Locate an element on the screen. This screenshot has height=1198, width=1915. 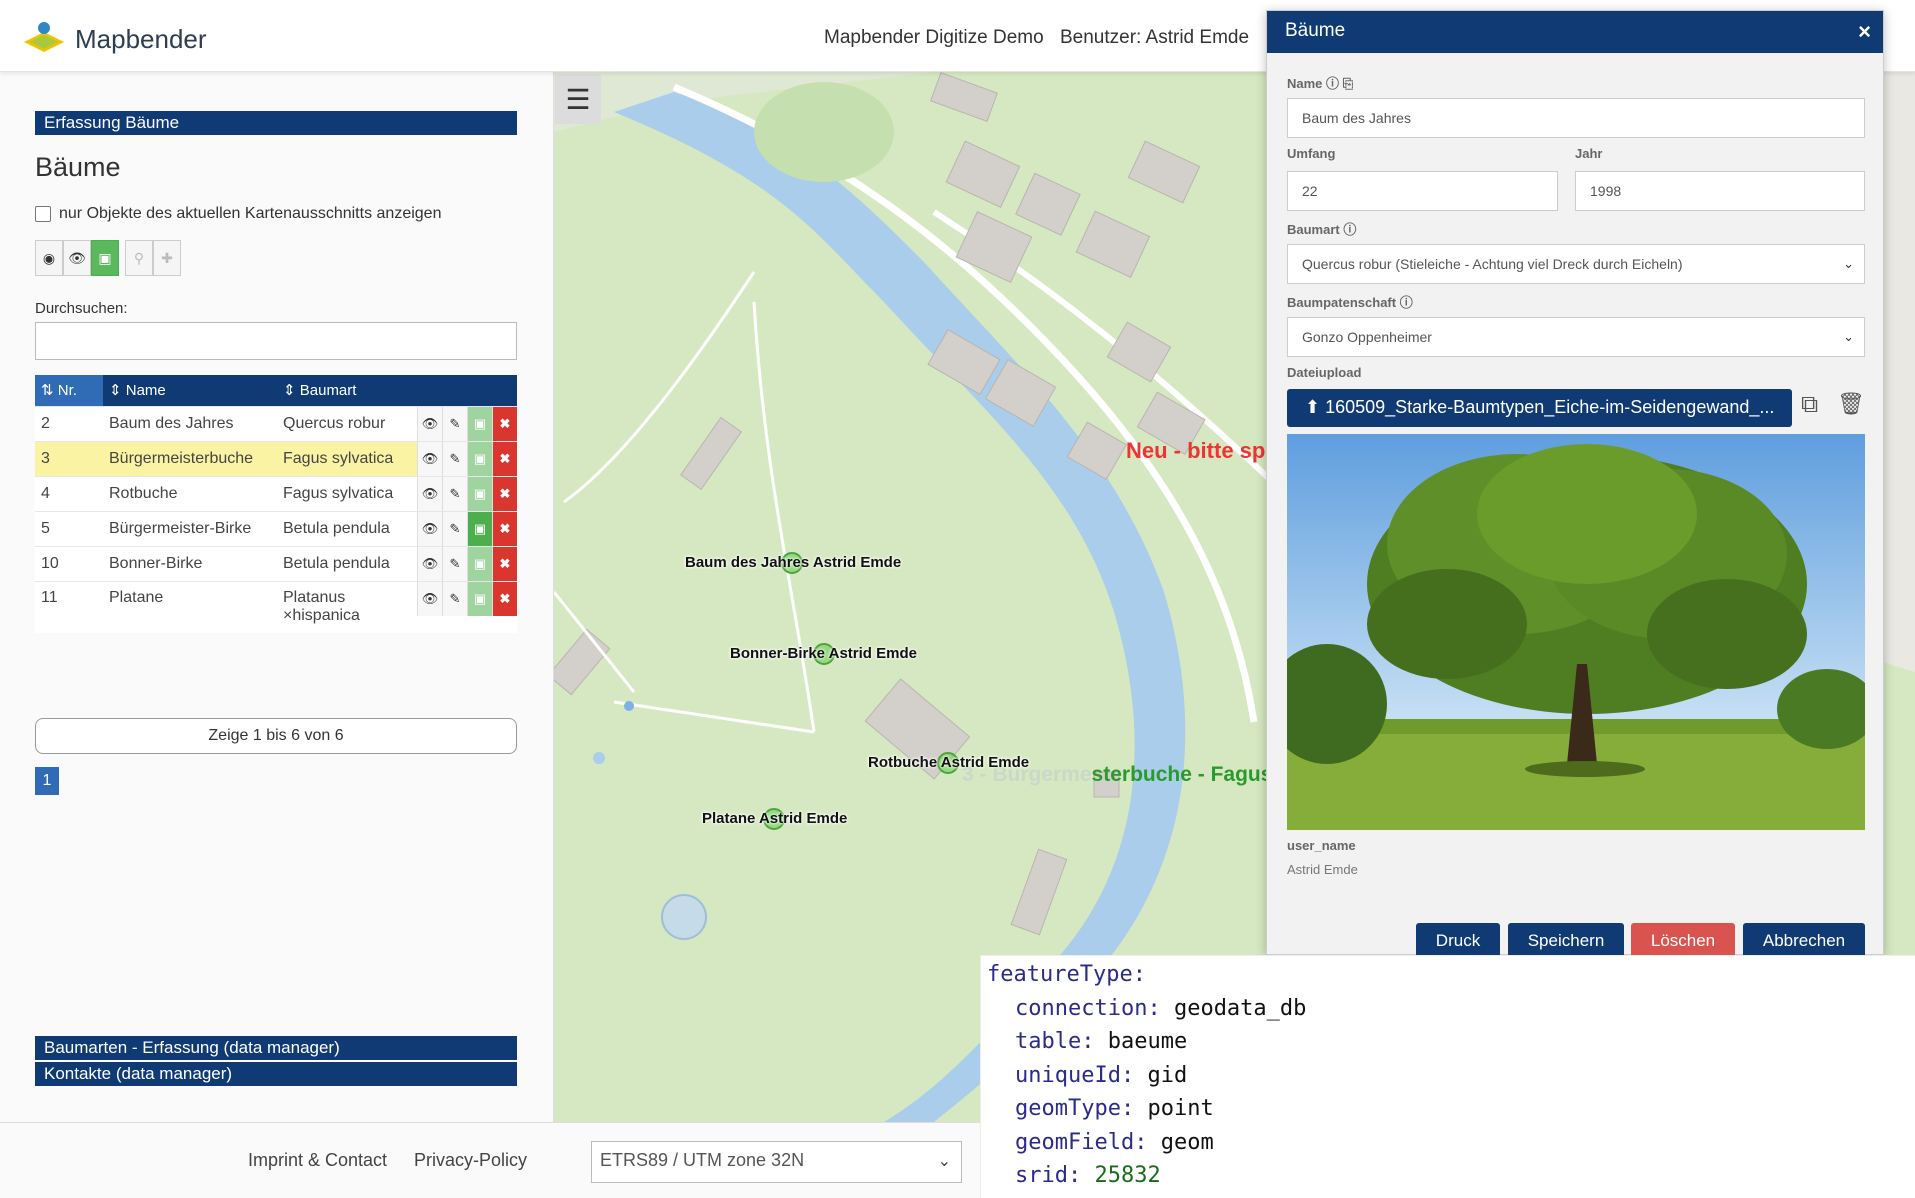
cell-name: Rotbuche is located at coordinates (190, 493).